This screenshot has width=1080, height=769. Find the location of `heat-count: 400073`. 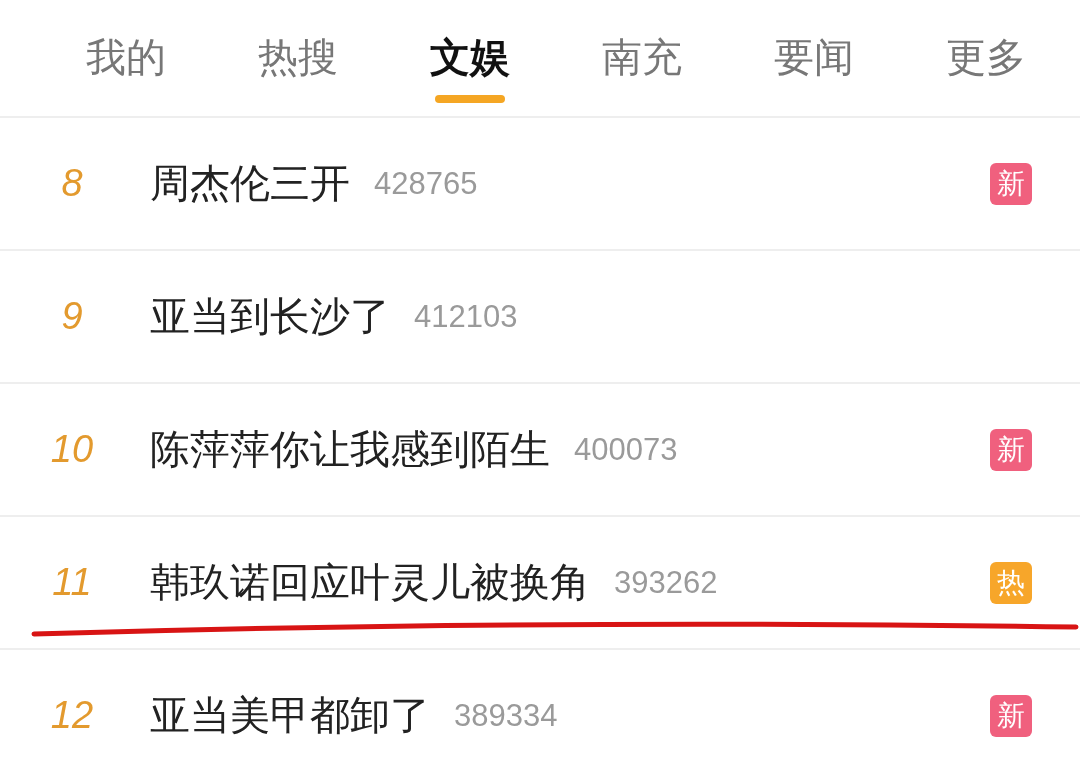

heat-count: 400073 is located at coordinates (626, 449).